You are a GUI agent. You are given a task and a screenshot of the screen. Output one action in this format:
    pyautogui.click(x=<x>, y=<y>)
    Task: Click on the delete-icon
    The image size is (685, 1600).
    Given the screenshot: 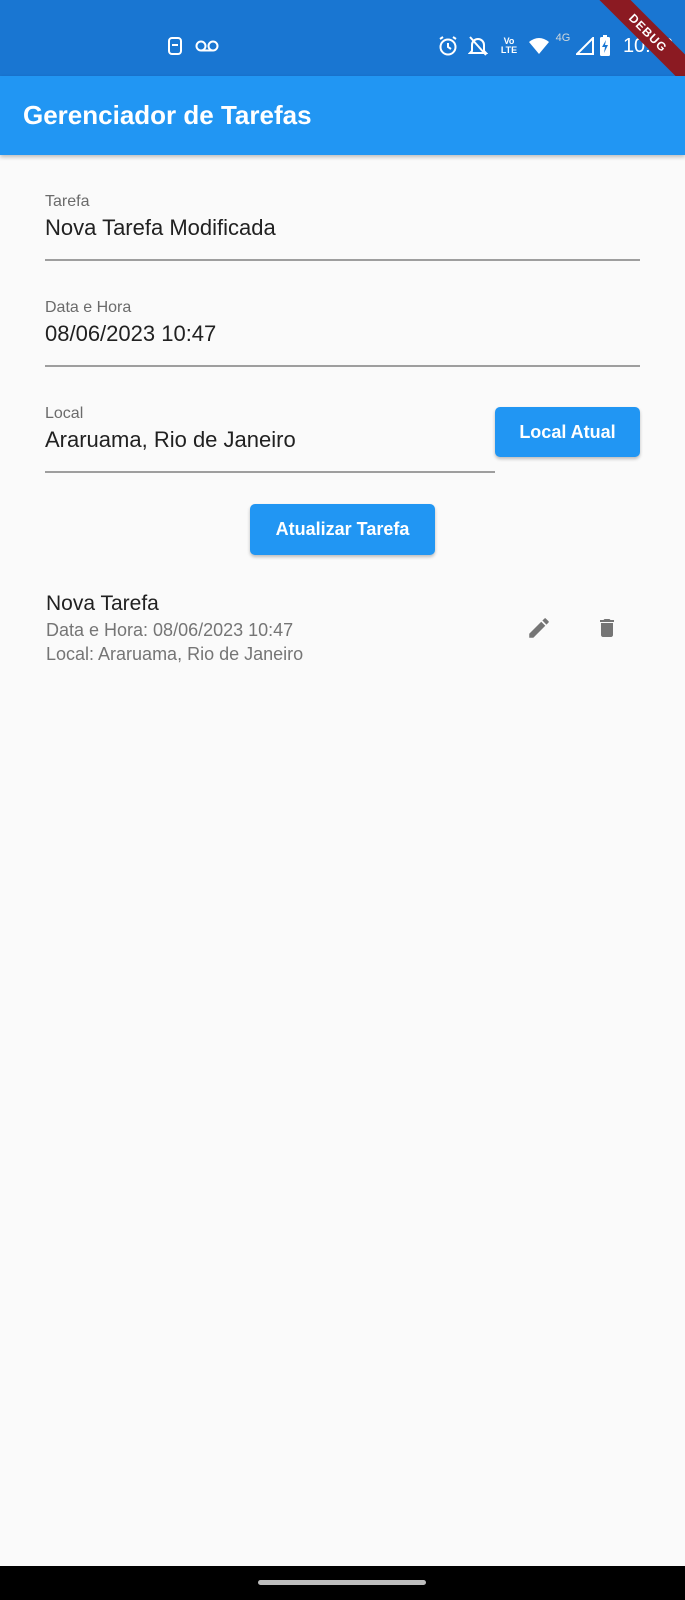 What is the action you would take?
    pyautogui.click(x=607, y=628)
    